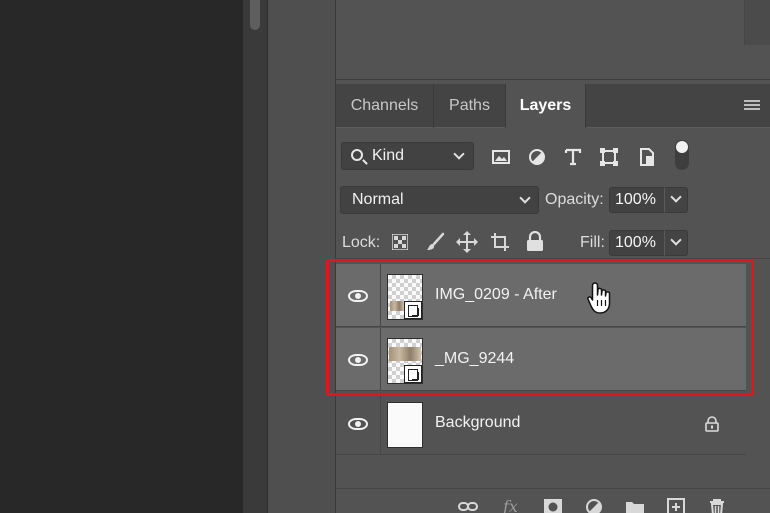 The height and width of the screenshot is (513, 770). I want to click on layers-bottom-toolbar: fx, so click(553, 500).